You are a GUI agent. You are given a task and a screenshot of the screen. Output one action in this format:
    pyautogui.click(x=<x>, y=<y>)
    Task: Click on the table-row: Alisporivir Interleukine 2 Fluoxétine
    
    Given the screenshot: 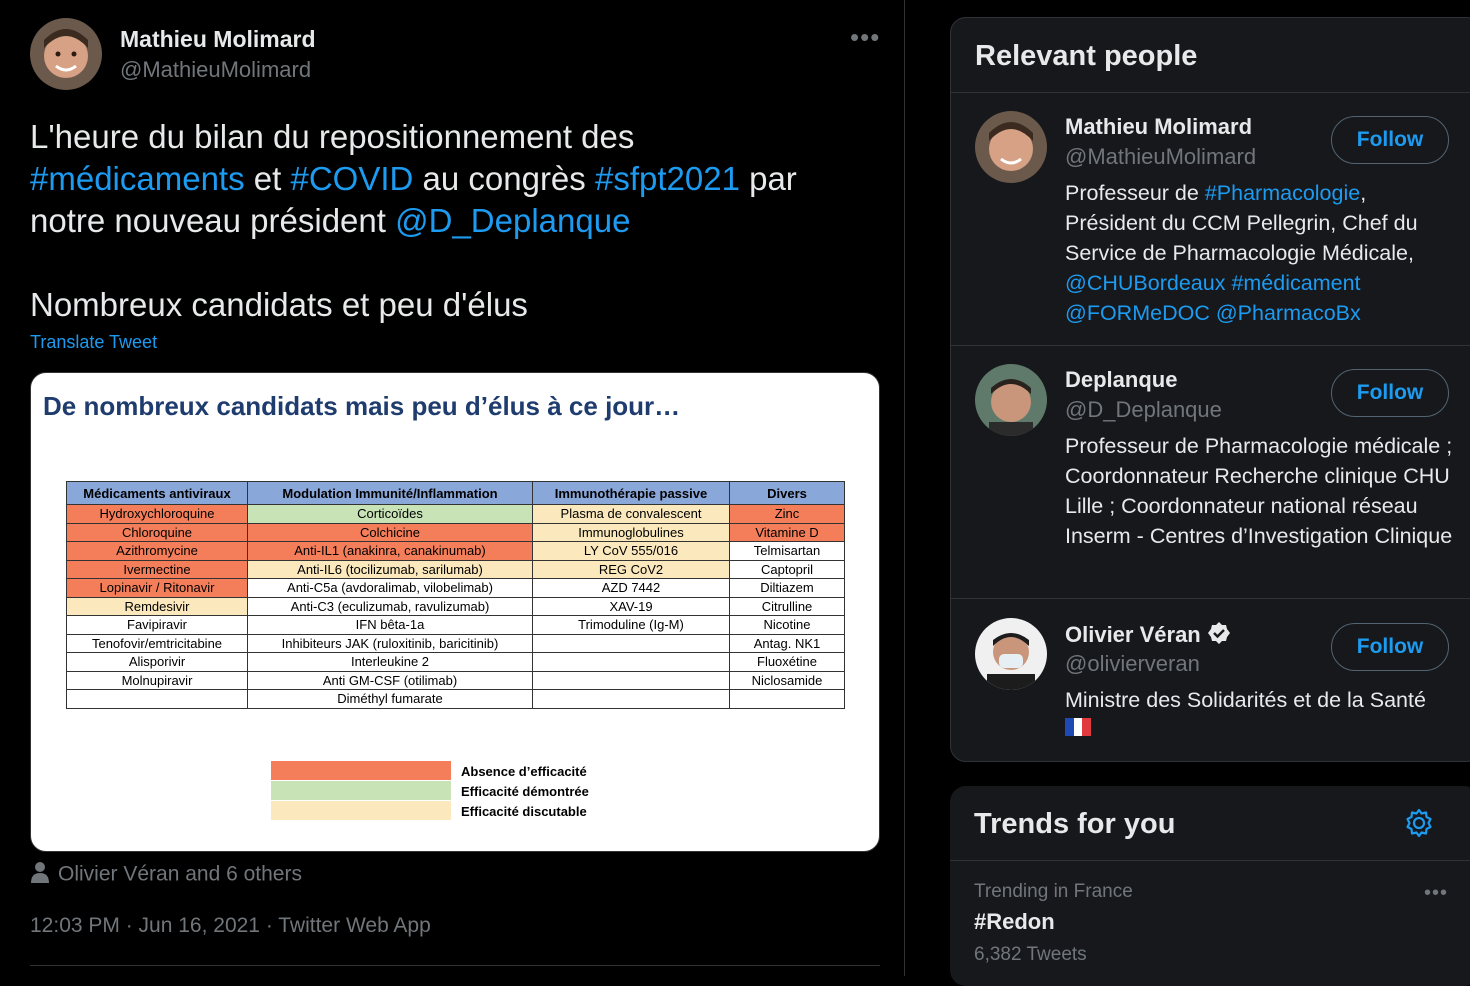 What is the action you would take?
    pyautogui.click(x=455, y=662)
    